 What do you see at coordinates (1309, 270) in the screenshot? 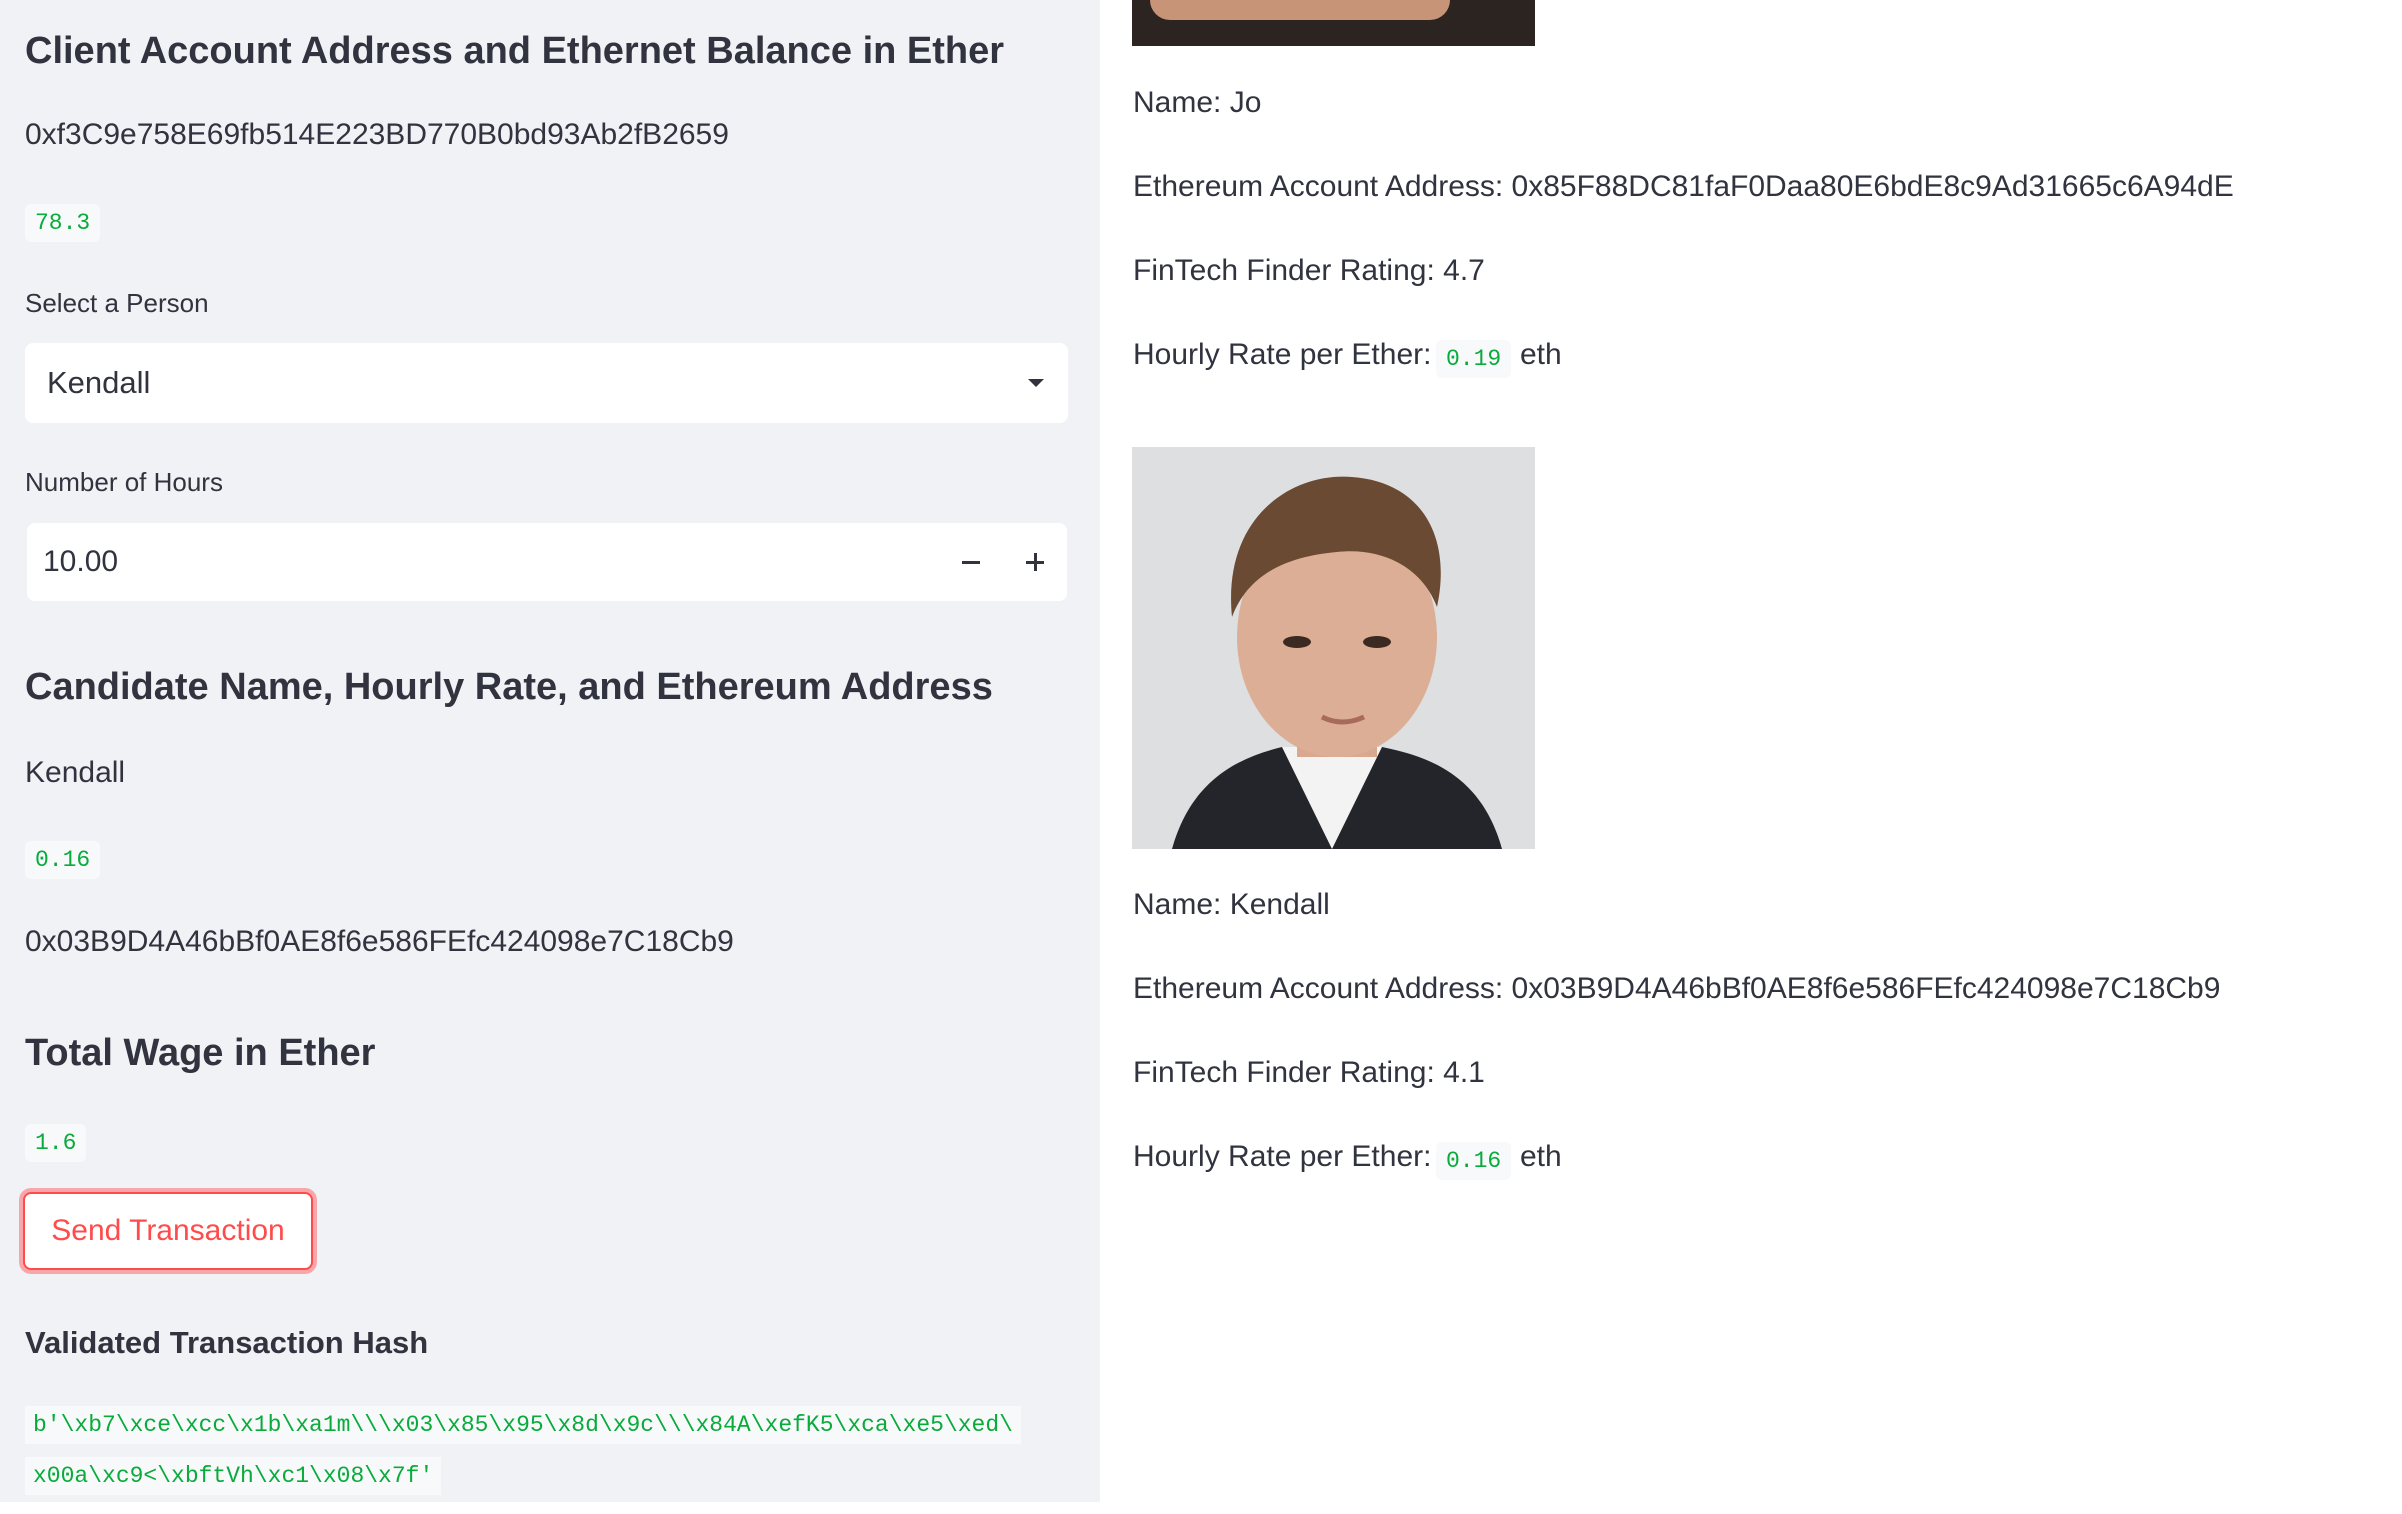
I see `profile-jo-rating: FinTech Finder Rating: 4.7` at bounding box center [1309, 270].